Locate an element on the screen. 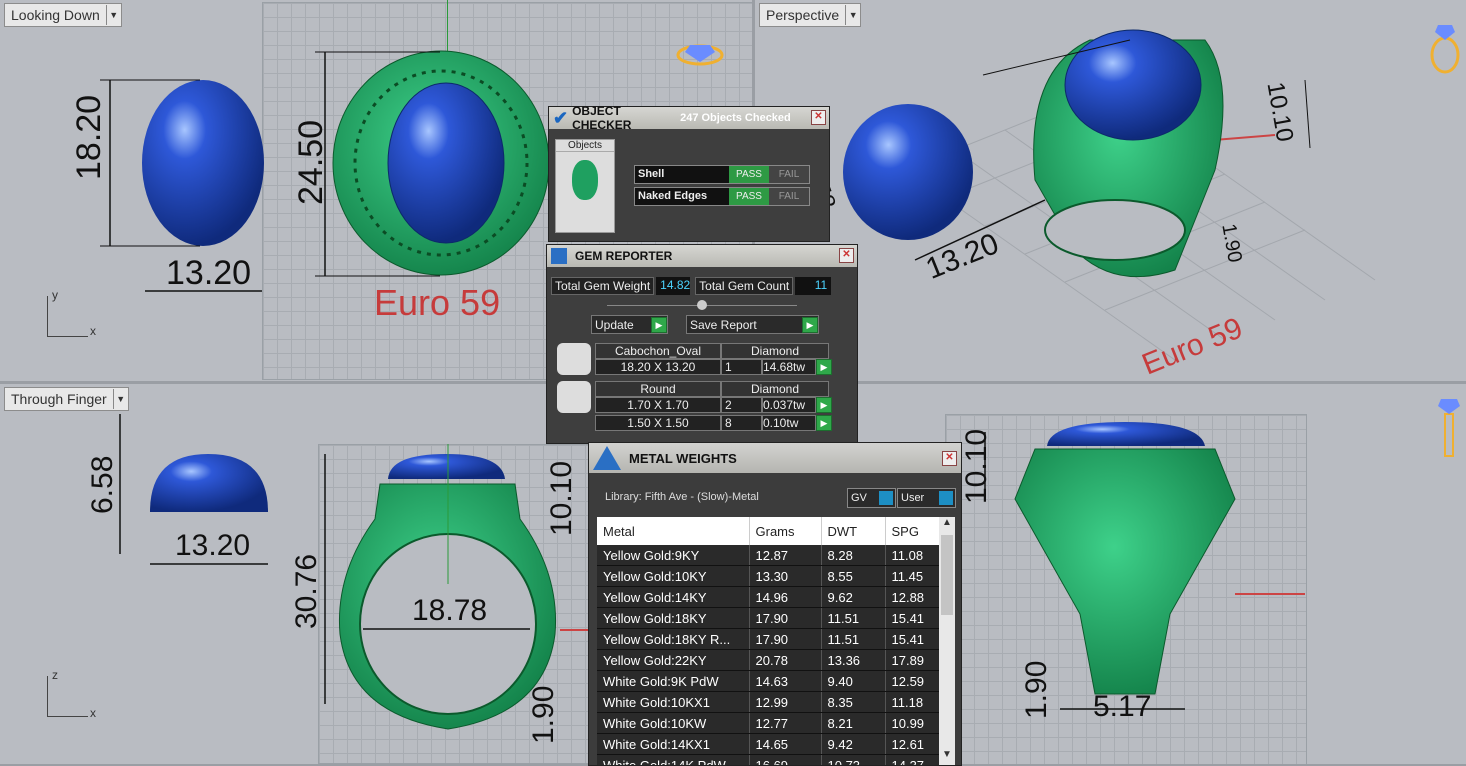  table-row: White Gold:10KW 12.77 8.21 10.99 is located at coordinates (768, 723).